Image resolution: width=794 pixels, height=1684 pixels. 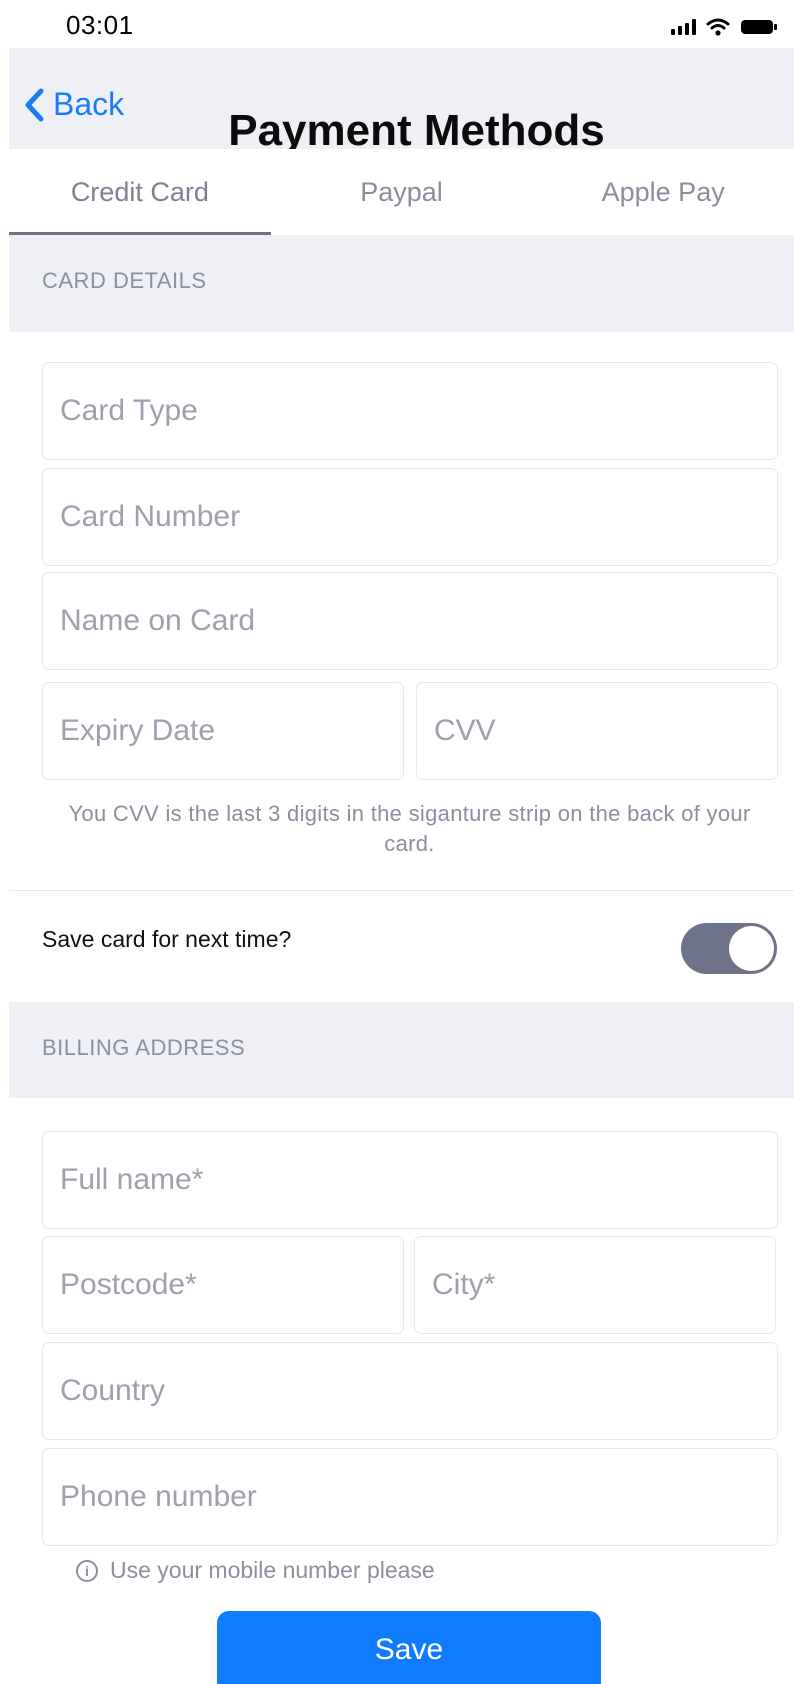 What do you see at coordinates (401, 890) in the screenshot?
I see `divider` at bounding box center [401, 890].